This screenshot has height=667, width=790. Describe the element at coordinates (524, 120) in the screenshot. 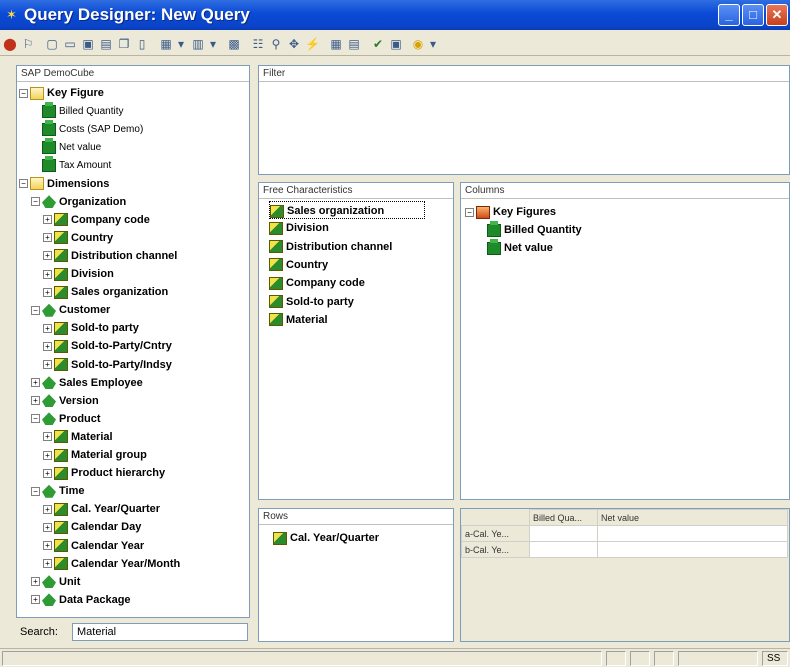

I see `filter-pane: Filter` at that location.